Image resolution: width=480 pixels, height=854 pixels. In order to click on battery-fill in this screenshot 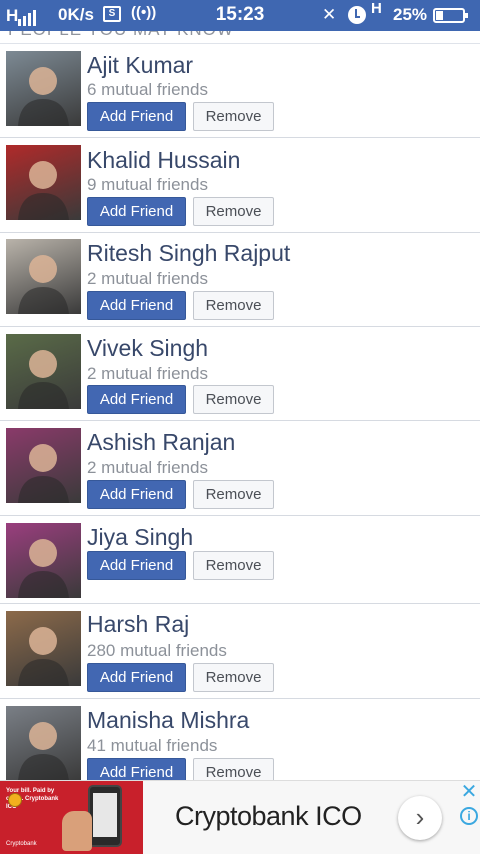, I will do `click(439, 15)`.